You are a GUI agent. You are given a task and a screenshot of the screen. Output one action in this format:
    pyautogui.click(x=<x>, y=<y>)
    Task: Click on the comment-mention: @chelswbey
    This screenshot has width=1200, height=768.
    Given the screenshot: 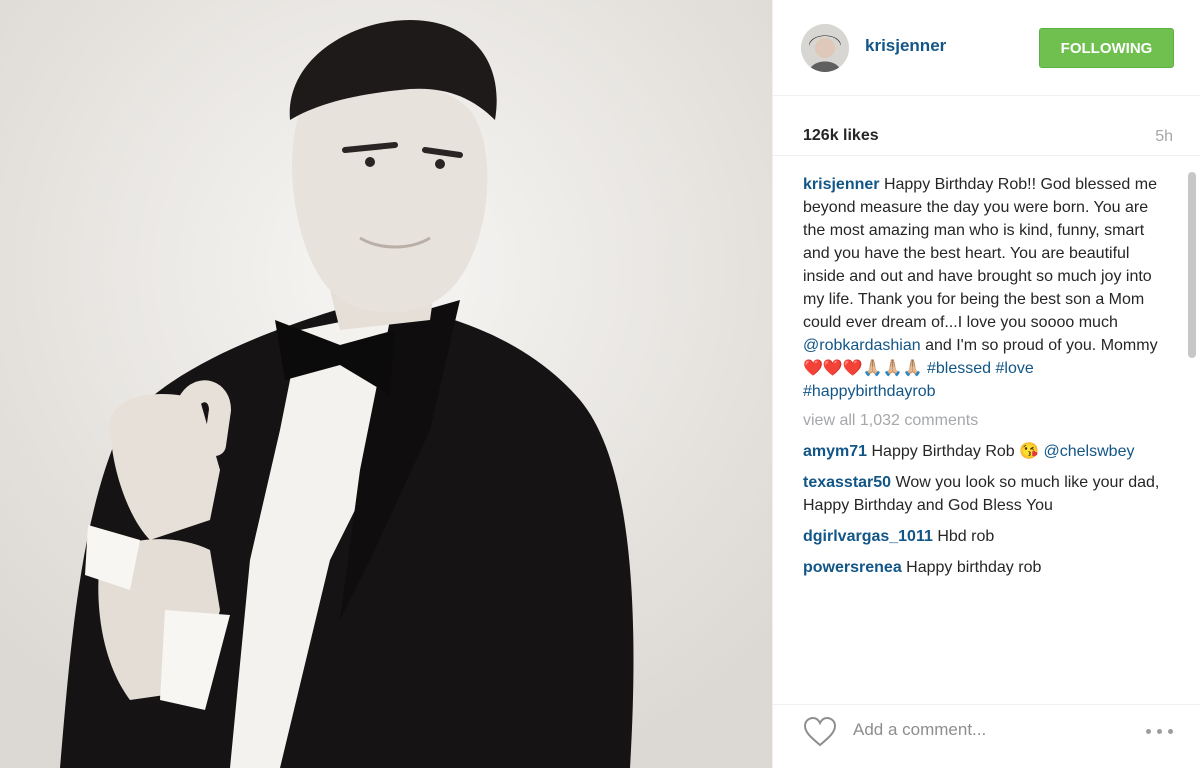 What is the action you would take?
    pyautogui.click(x=1089, y=451)
    